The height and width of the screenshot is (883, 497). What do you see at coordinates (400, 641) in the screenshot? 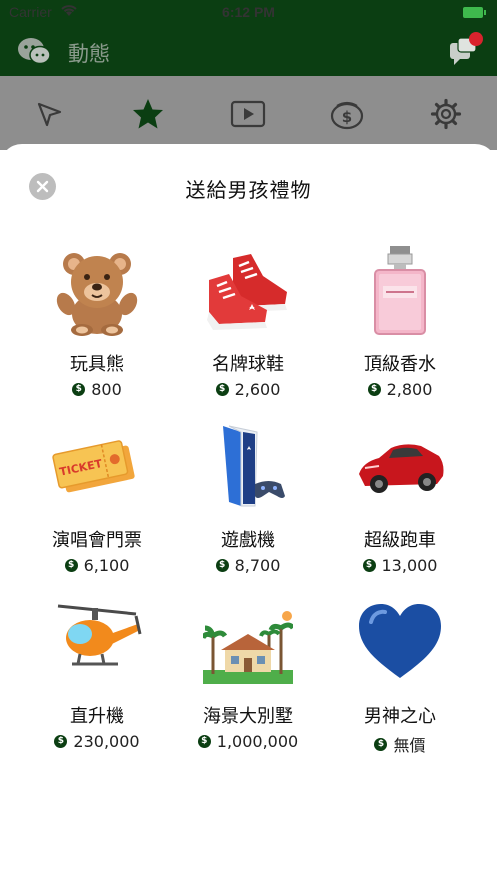
I see `blue-heart-icon` at bounding box center [400, 641].